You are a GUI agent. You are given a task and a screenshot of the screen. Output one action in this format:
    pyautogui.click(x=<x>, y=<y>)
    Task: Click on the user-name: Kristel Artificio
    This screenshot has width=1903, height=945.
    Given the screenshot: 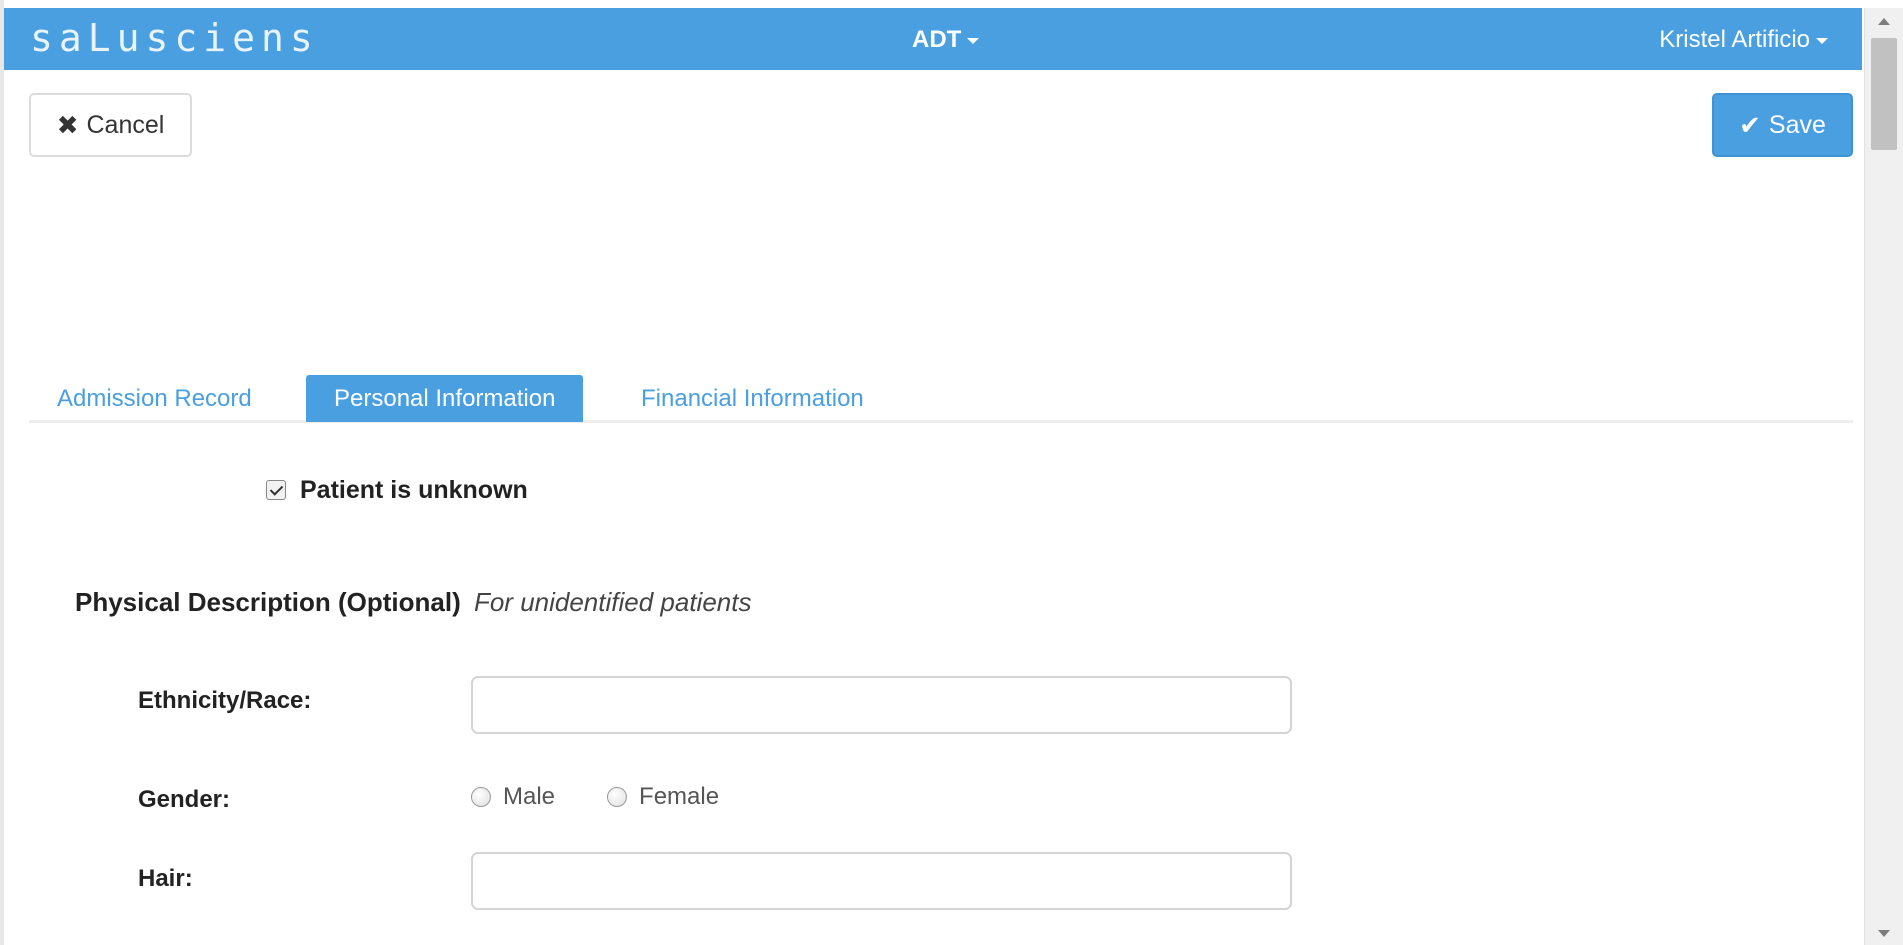 What is the action you would take?
    pyautogui.click(x=1734, y=39)
    